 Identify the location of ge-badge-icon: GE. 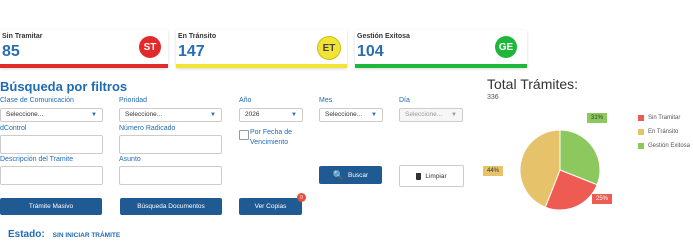
(506, 47).